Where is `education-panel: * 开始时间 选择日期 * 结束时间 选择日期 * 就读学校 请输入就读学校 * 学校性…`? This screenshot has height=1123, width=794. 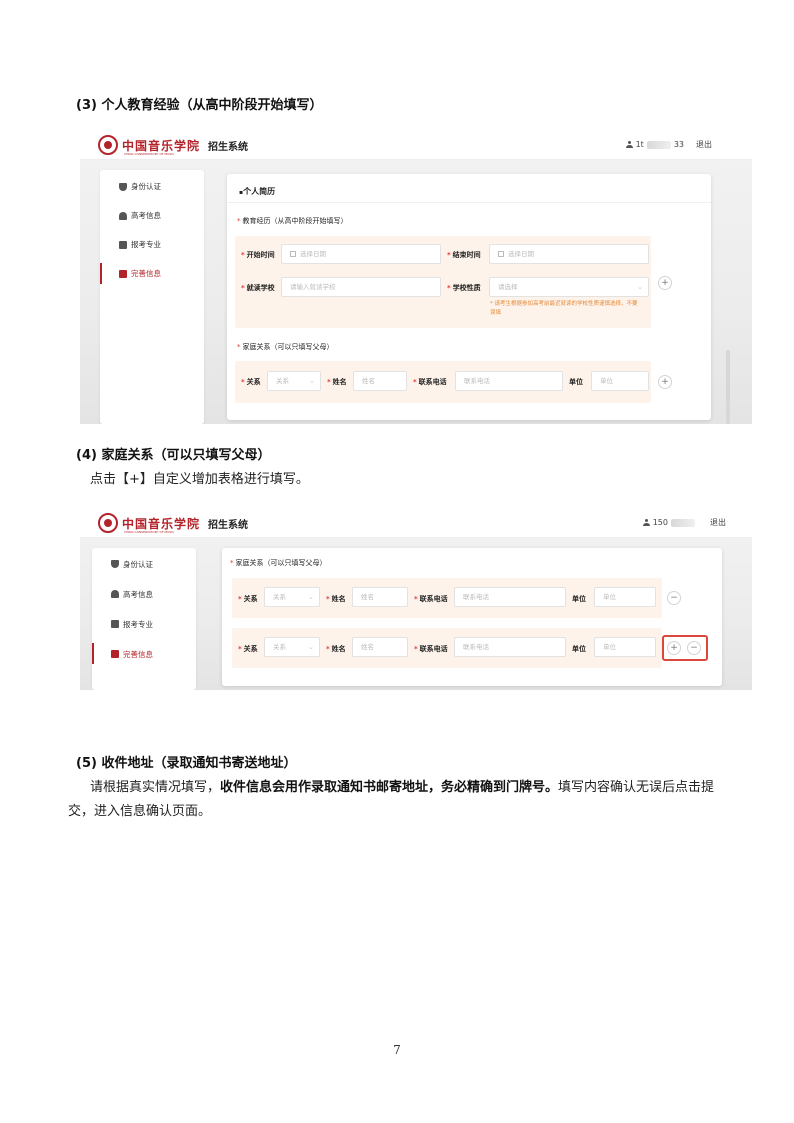 education-panel: * 开始时间 选择日期 * 结束时间 选择日期 * 就读学校 请输入就读学校 * 学校性… is located at coordinates (443, 282).